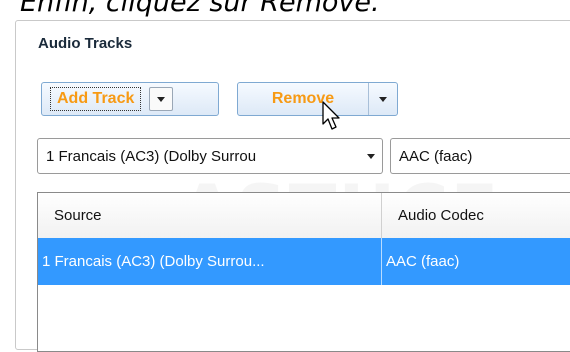 This screenshot has height=352, width=570. I want to click on column-header-source: Source, so click(210, 215).